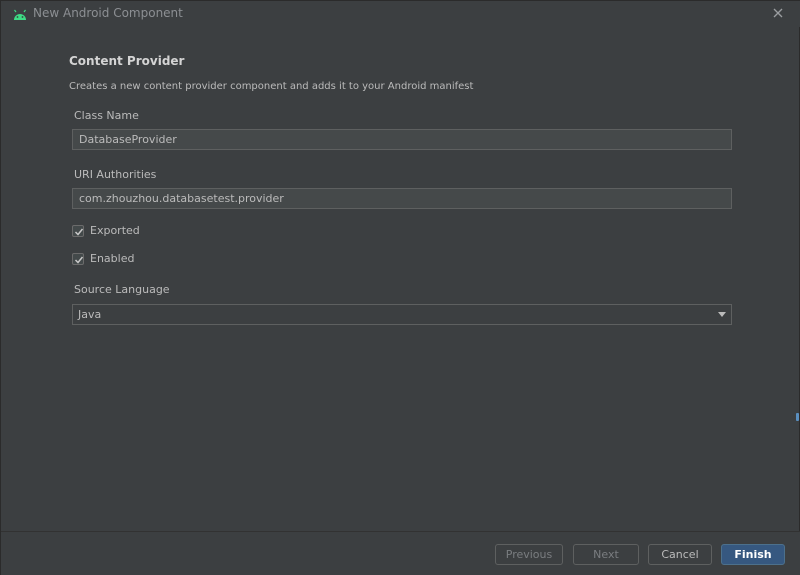  I want to click on chevron-down-icon, so click(722, 314).